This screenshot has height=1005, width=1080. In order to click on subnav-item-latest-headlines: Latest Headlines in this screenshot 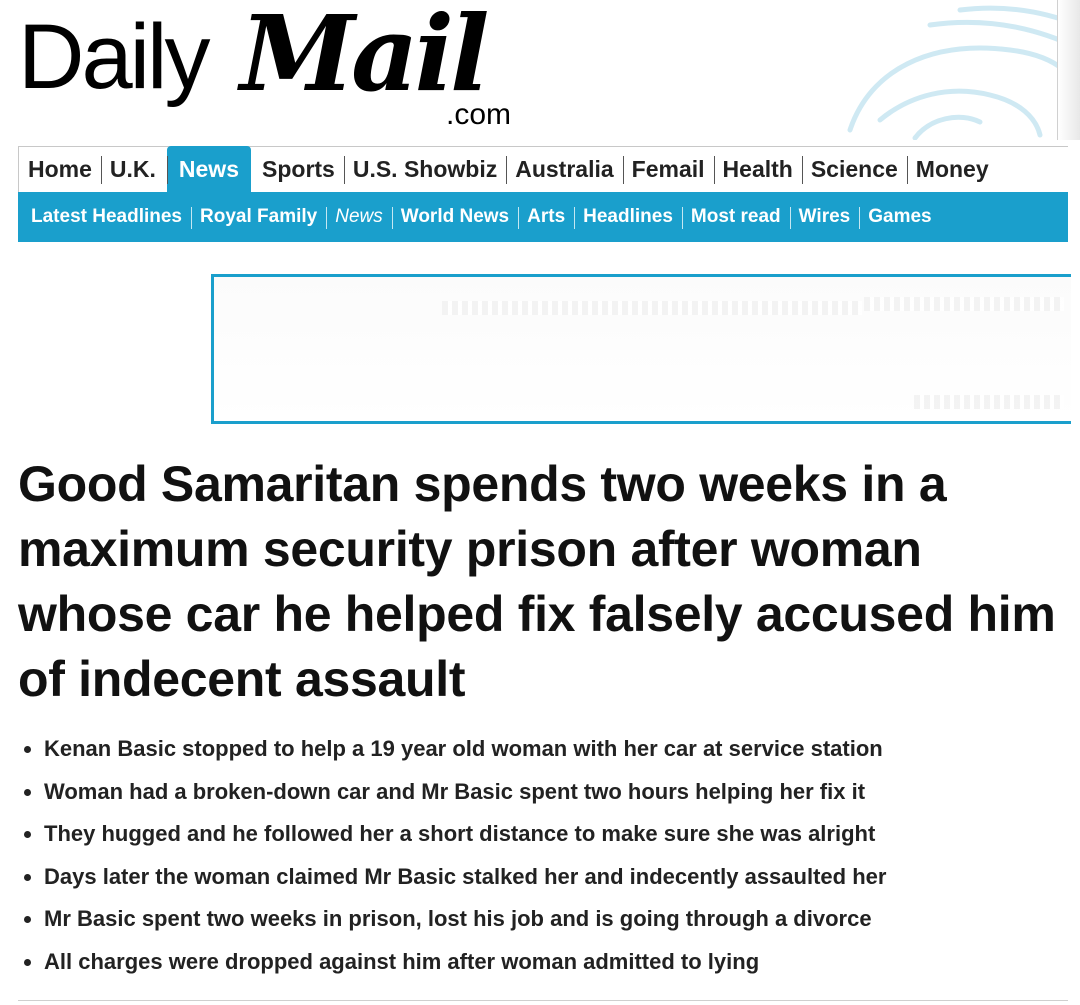, I will do `click(106, 217)`.